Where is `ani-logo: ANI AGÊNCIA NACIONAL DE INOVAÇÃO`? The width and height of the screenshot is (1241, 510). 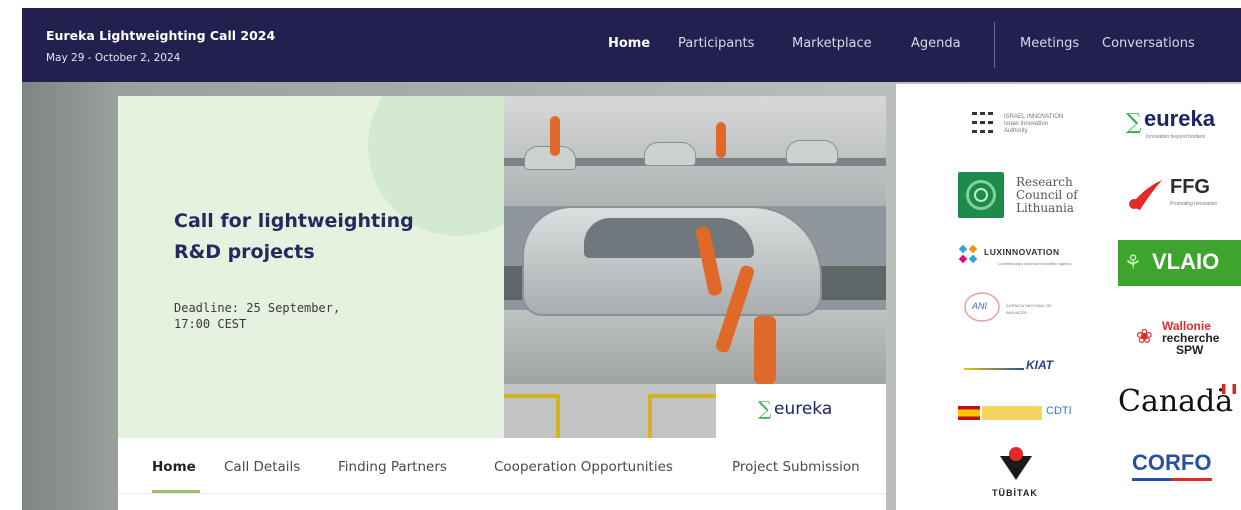
ani-logo: ANI AGÊNCIA NACIONAL DE INOVAÇÃO is located at coordinates (1022, 308).